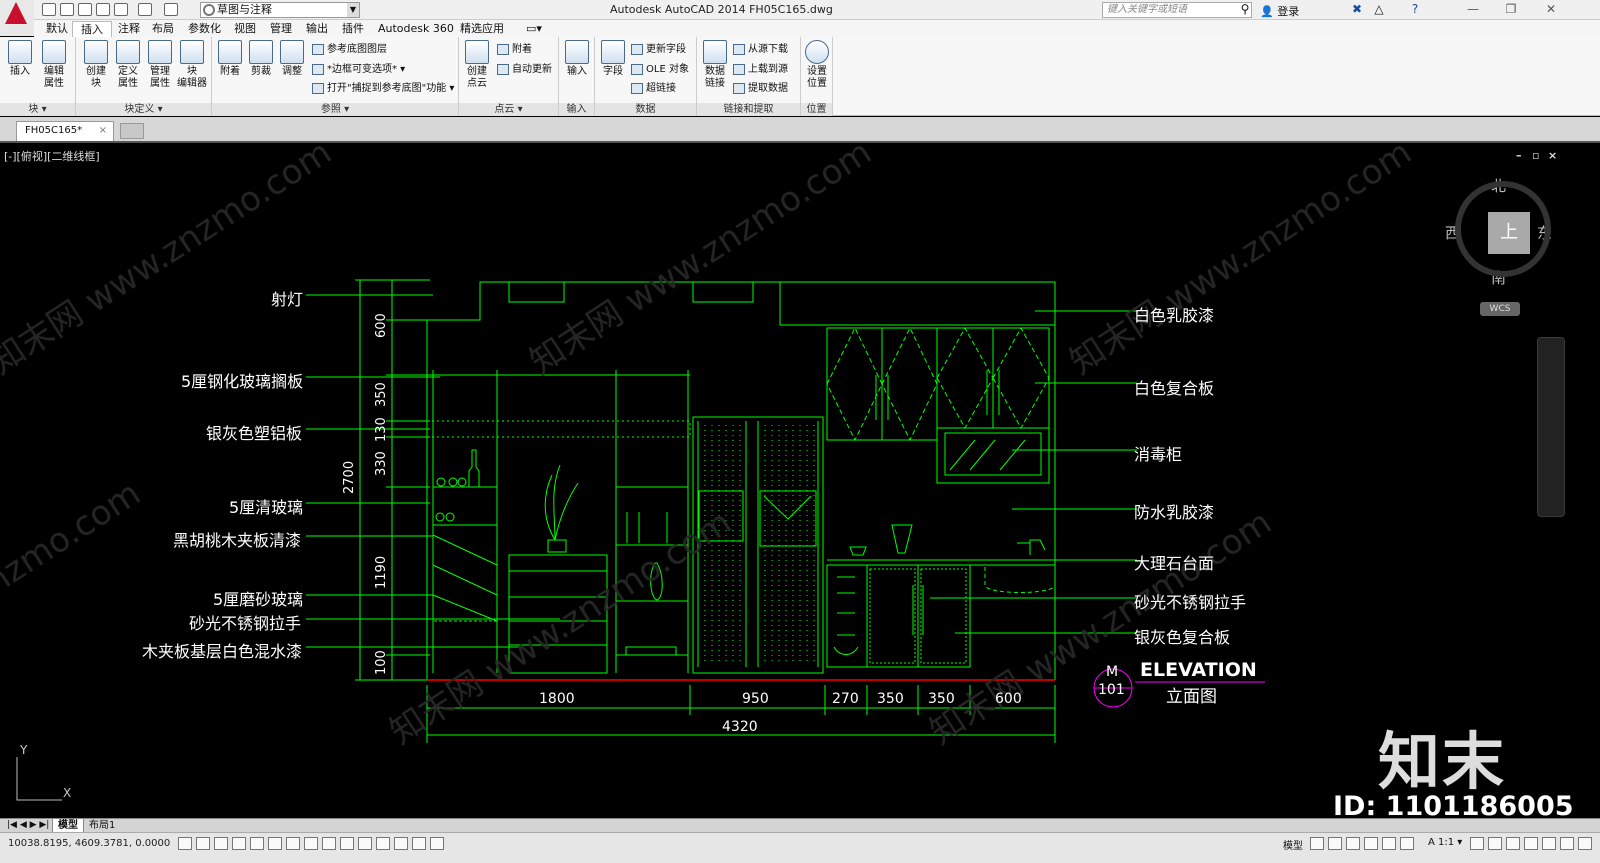 The image size is (1600, 863). What do you see at coordinates (203, 843) in the screenshot?
I see `snap-mode-icon` at bounding box center [203, 843].